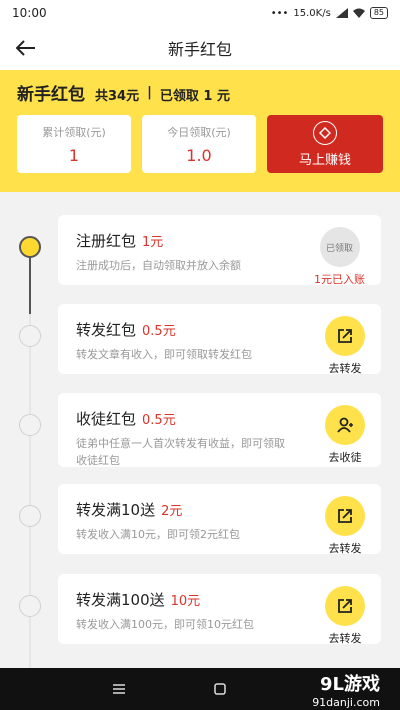 The width and height of the screenshot is (400, 710). I want to click on navigation-bar: 新手红包, so click(200, 48).